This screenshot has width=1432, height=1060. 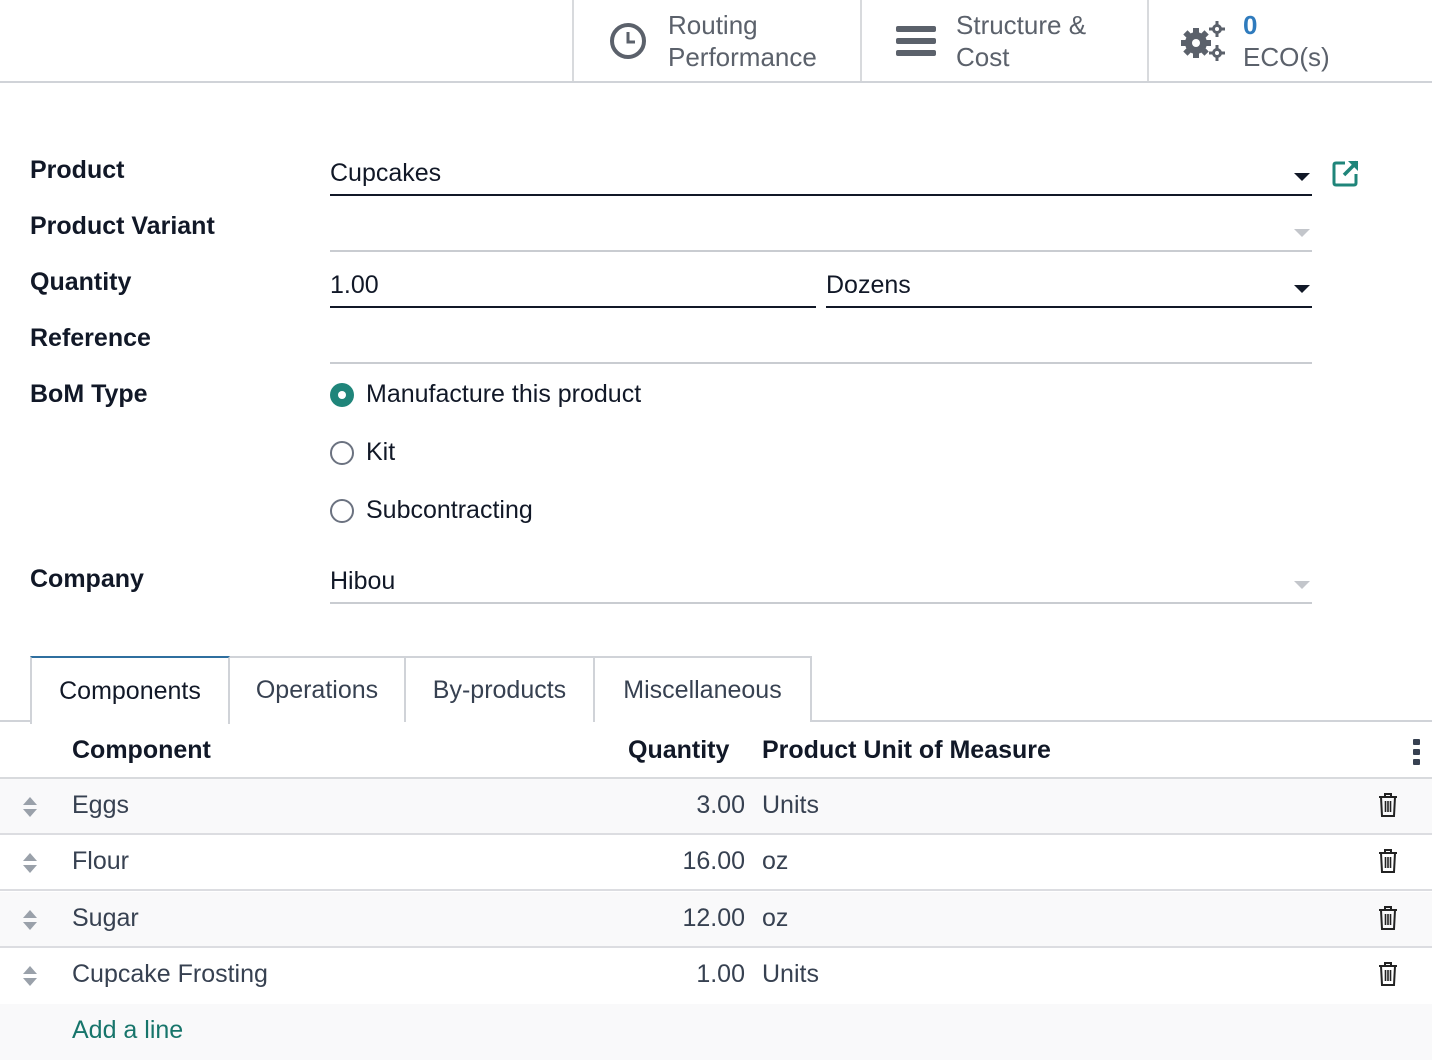 What do you see at coordinates (127, 1030) in the screenshot?
I see `add-line-link: Add a line` at bounding box center [127, 1030].